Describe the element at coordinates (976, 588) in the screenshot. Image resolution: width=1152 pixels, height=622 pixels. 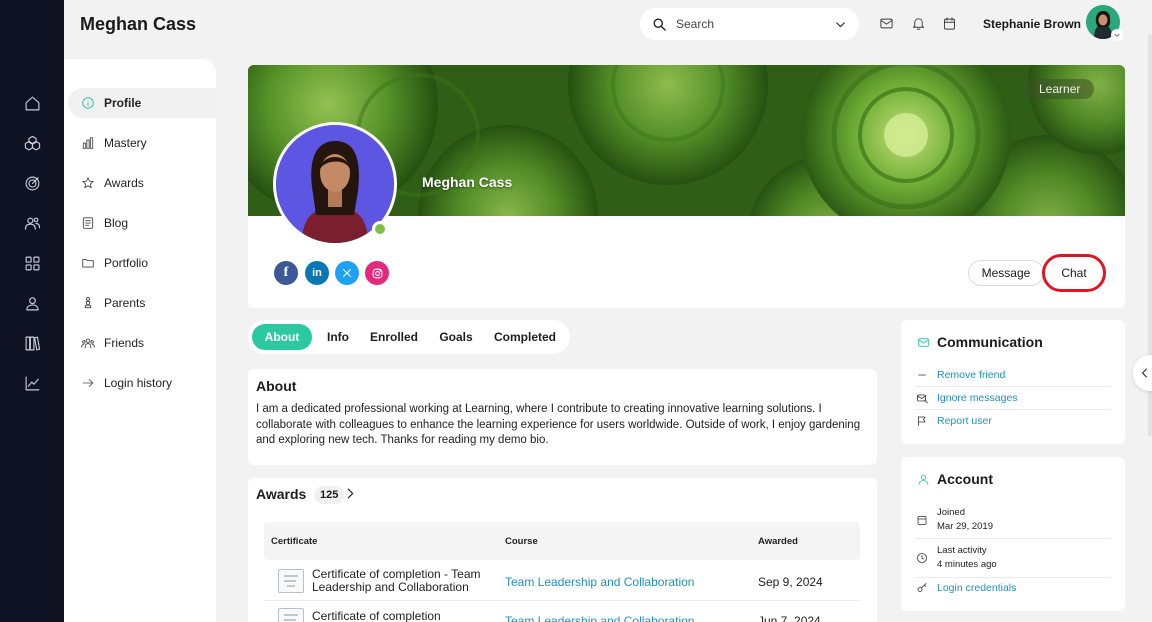
I see `login-credentials-link: Login credentials` at that location.